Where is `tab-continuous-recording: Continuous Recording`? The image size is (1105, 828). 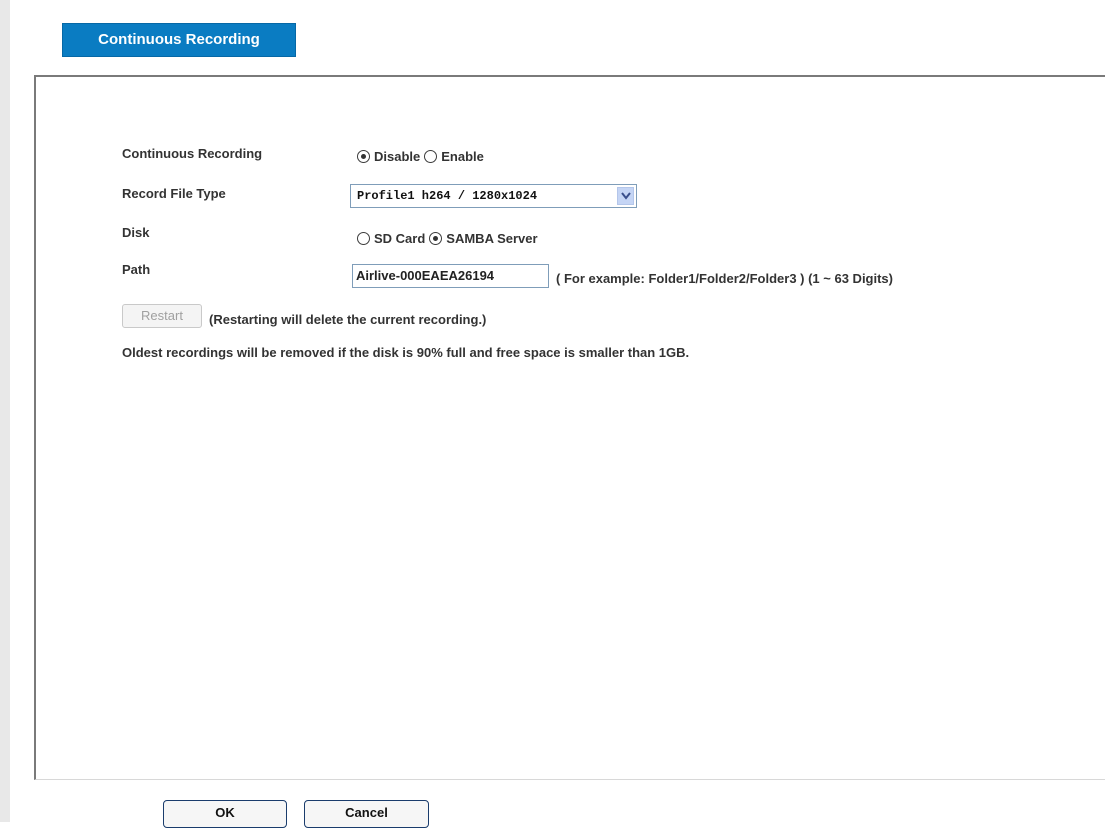
tab-continuous-recording: Continuous Recording is located at coordinates (179, 40).